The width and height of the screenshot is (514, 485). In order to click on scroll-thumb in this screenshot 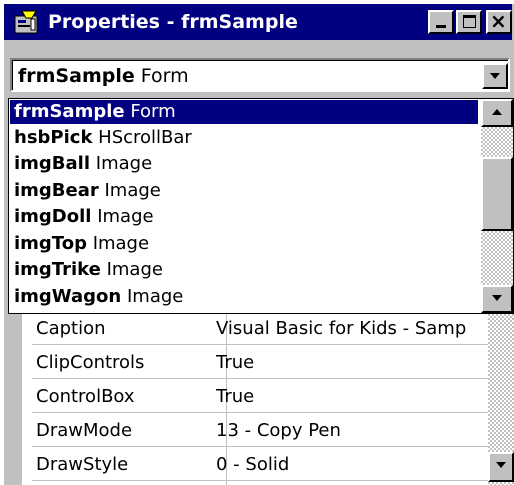, I will do `click(497, 194)`.